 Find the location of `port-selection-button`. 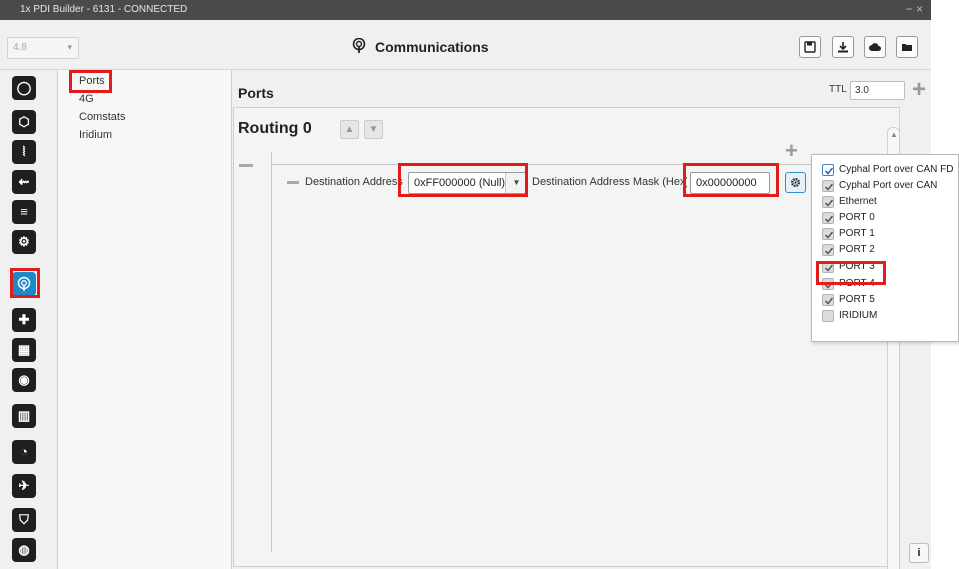

port-selection-button is located at coordinates (795, 182).